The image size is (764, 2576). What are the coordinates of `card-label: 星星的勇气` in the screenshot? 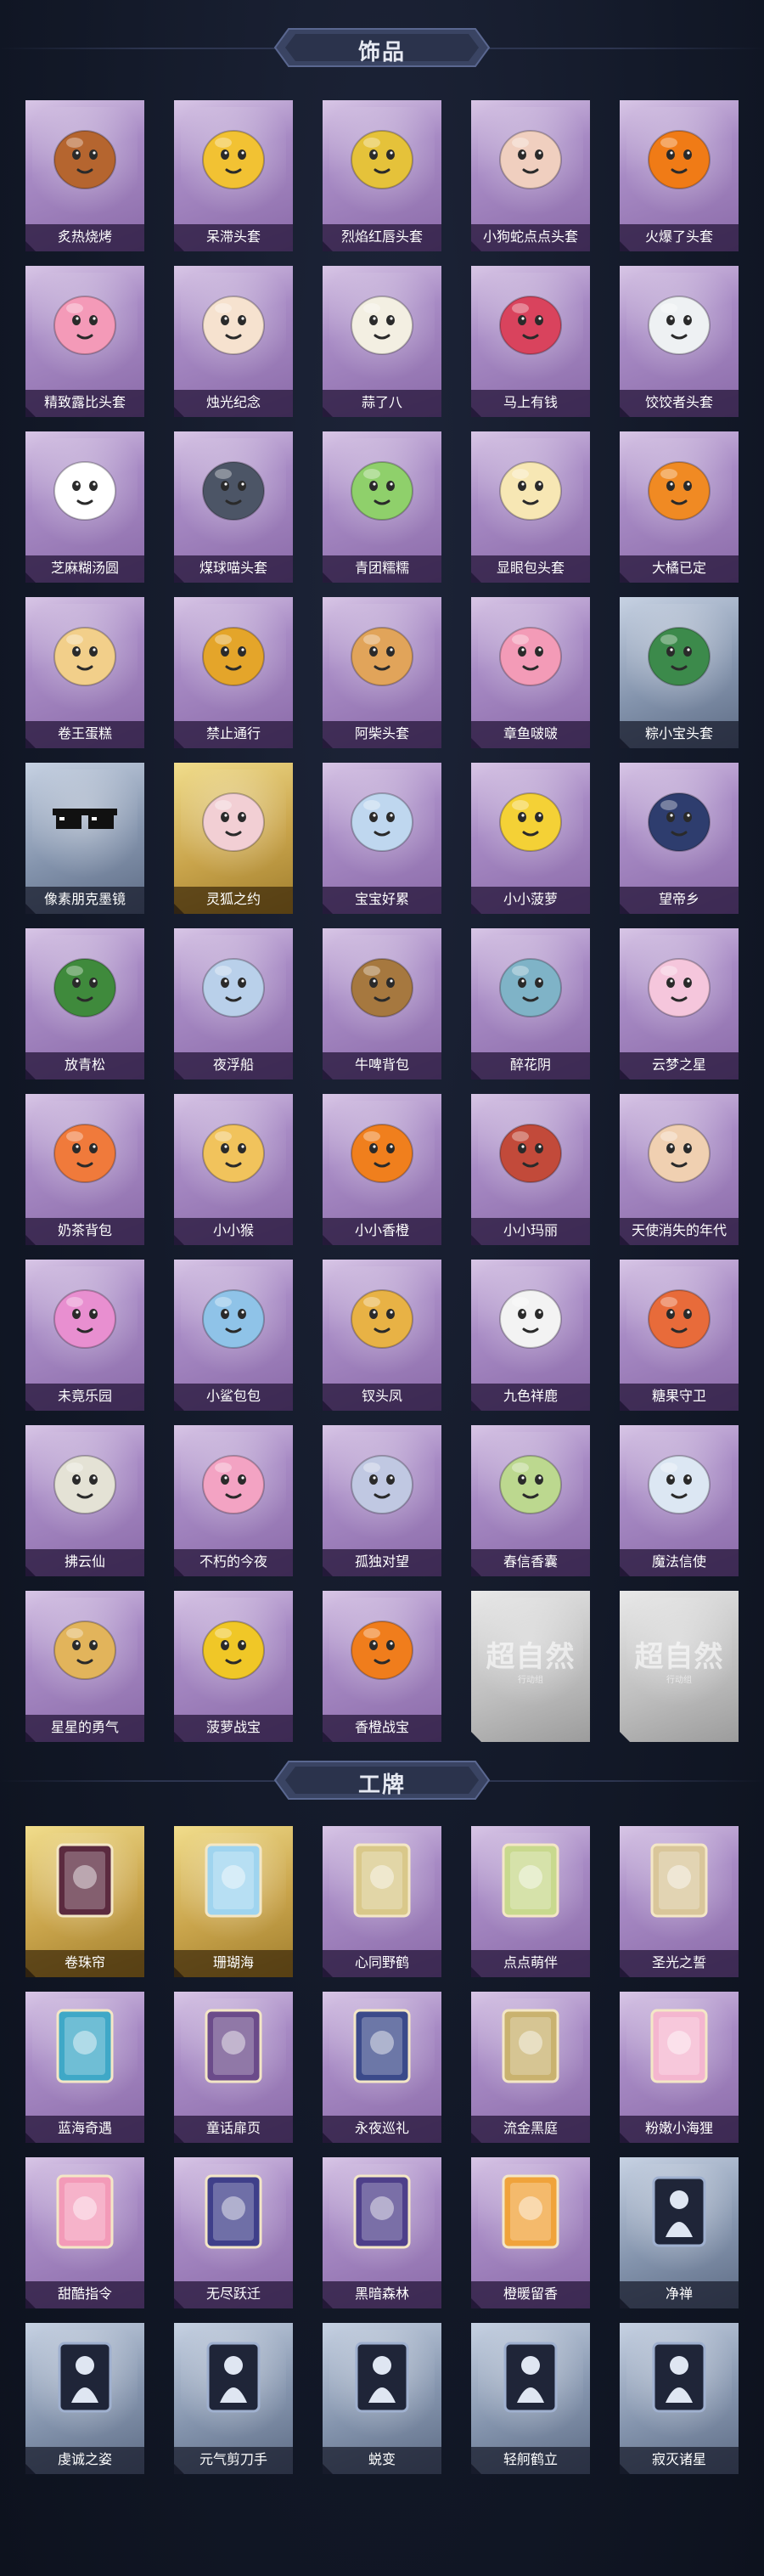 It's located at (85, 1727).